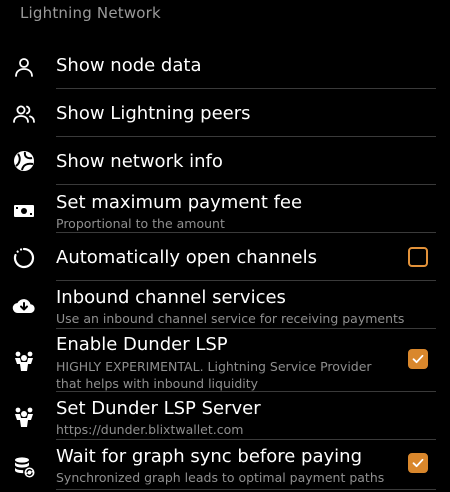 This screenshot has width=450, height=492. What do you see at coordinates (24, 114) in the screenshot?
I see `people-icon` at bounding box center [24, 114].